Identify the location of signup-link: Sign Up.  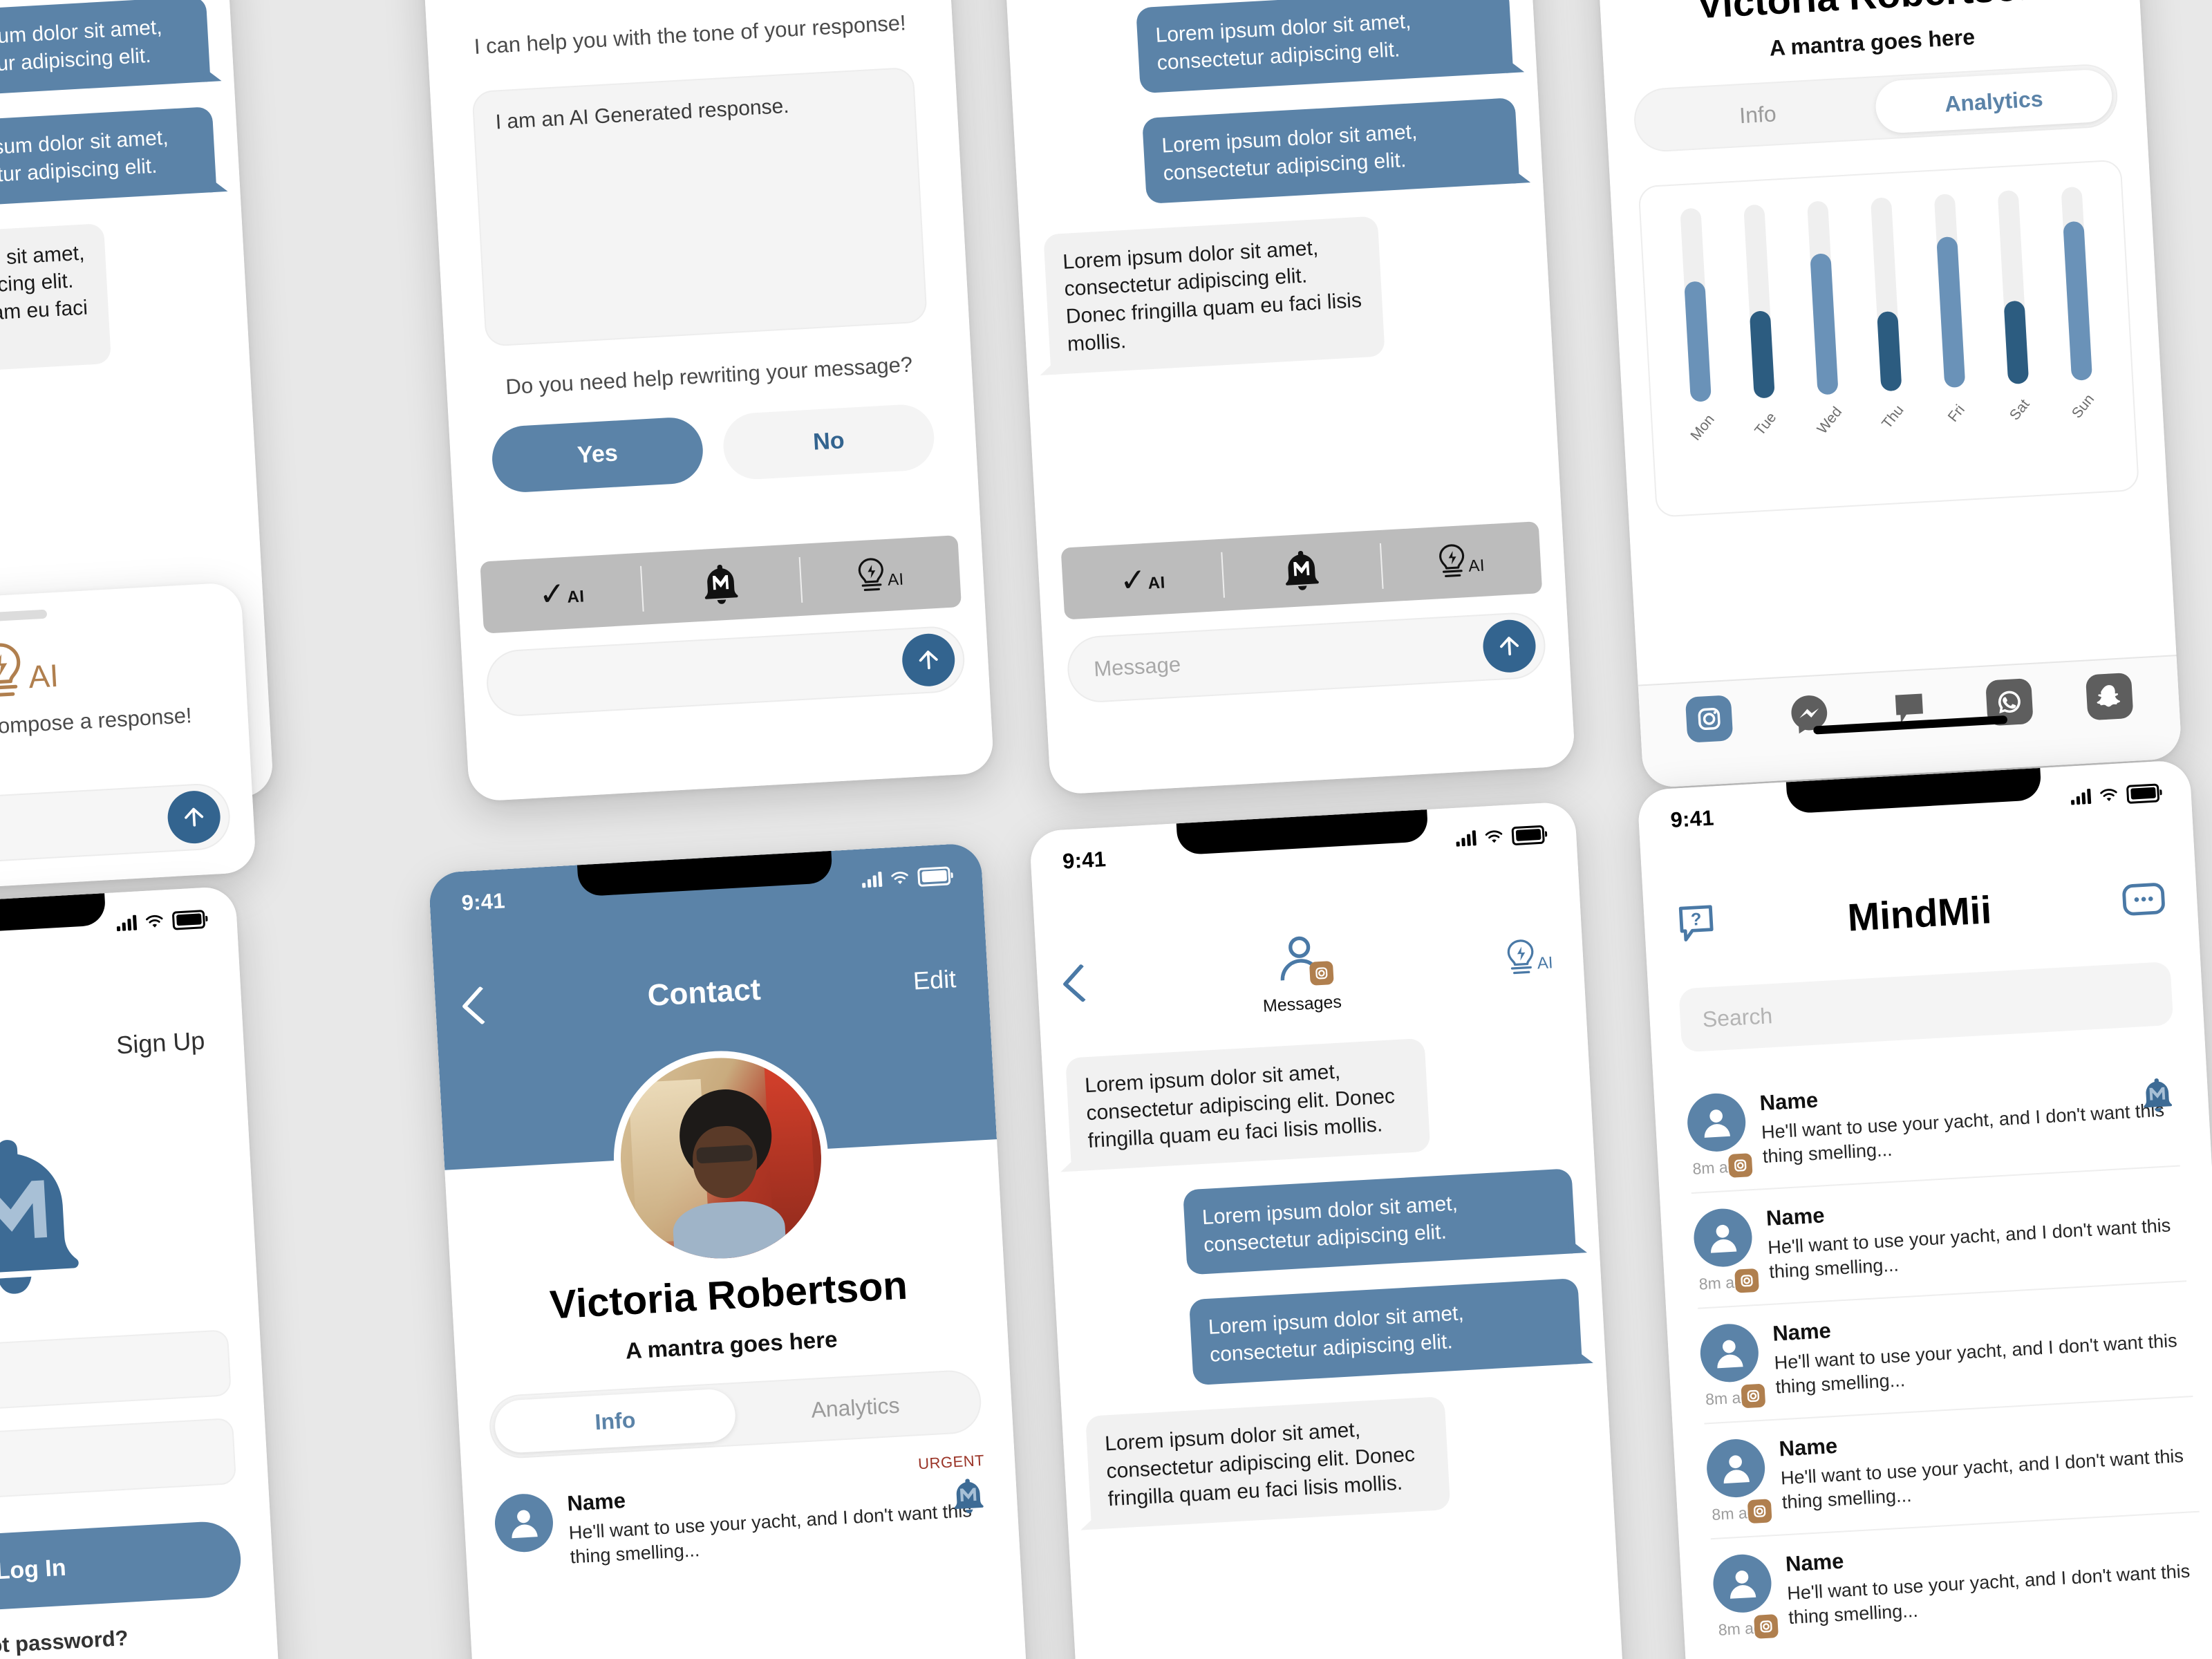
(160, 1043).